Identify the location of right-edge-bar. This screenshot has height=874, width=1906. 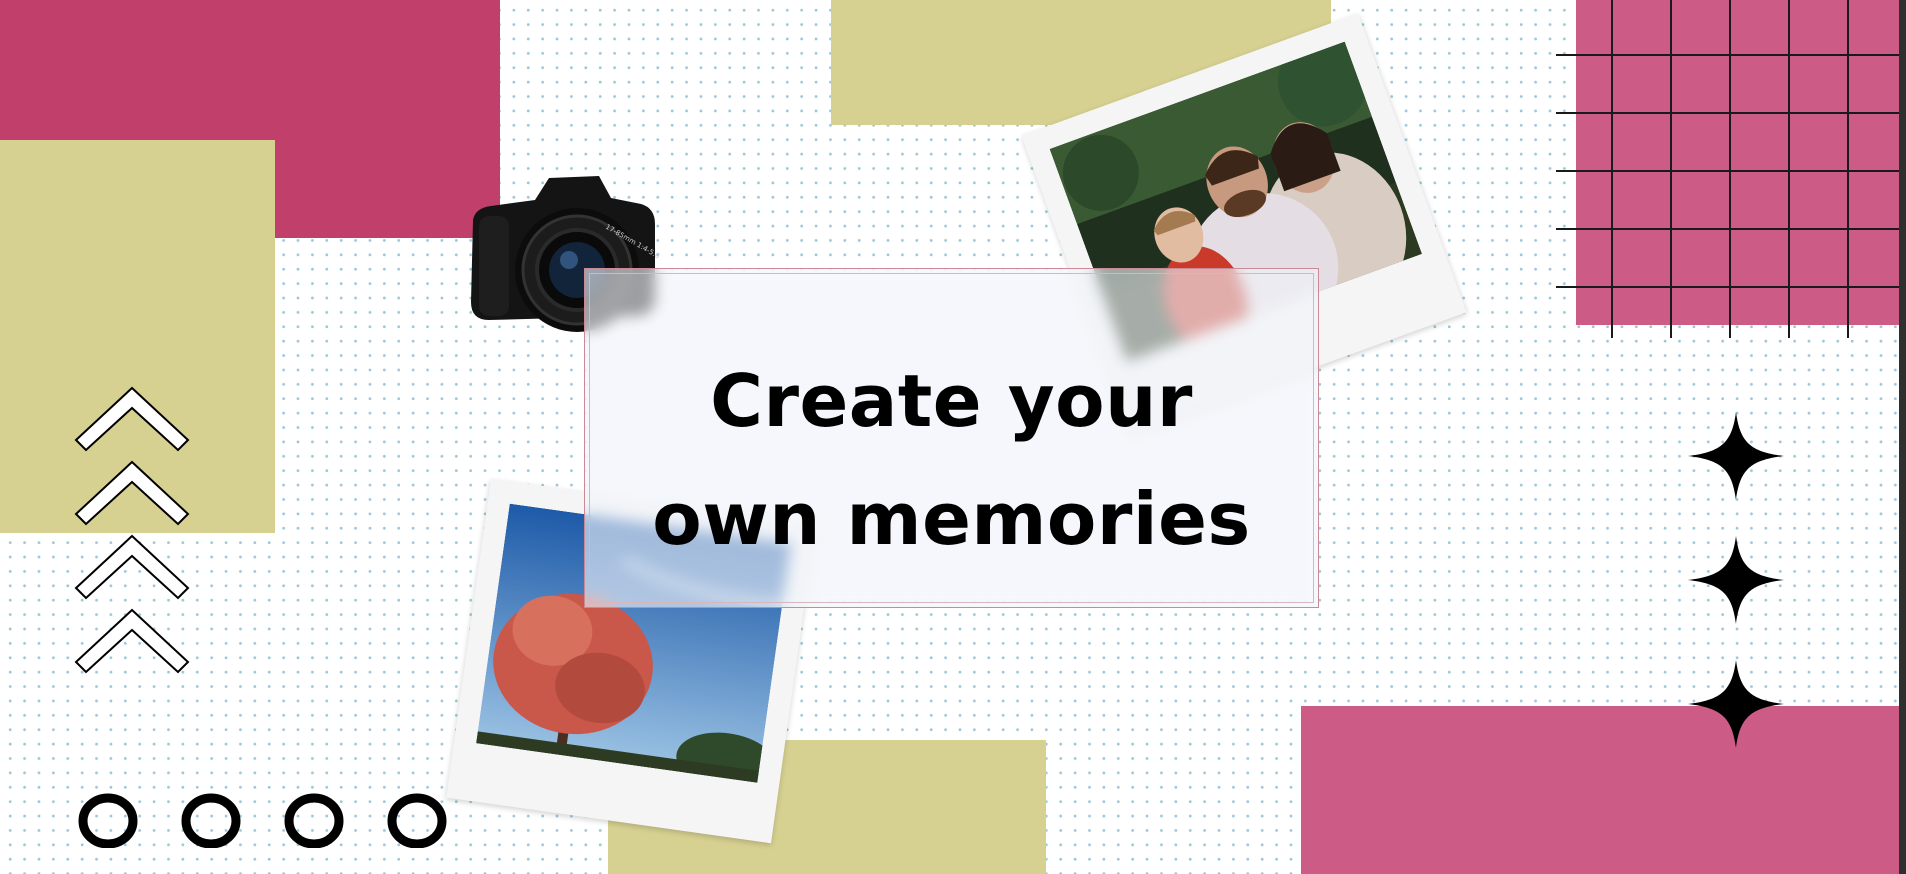
(1902, 437).